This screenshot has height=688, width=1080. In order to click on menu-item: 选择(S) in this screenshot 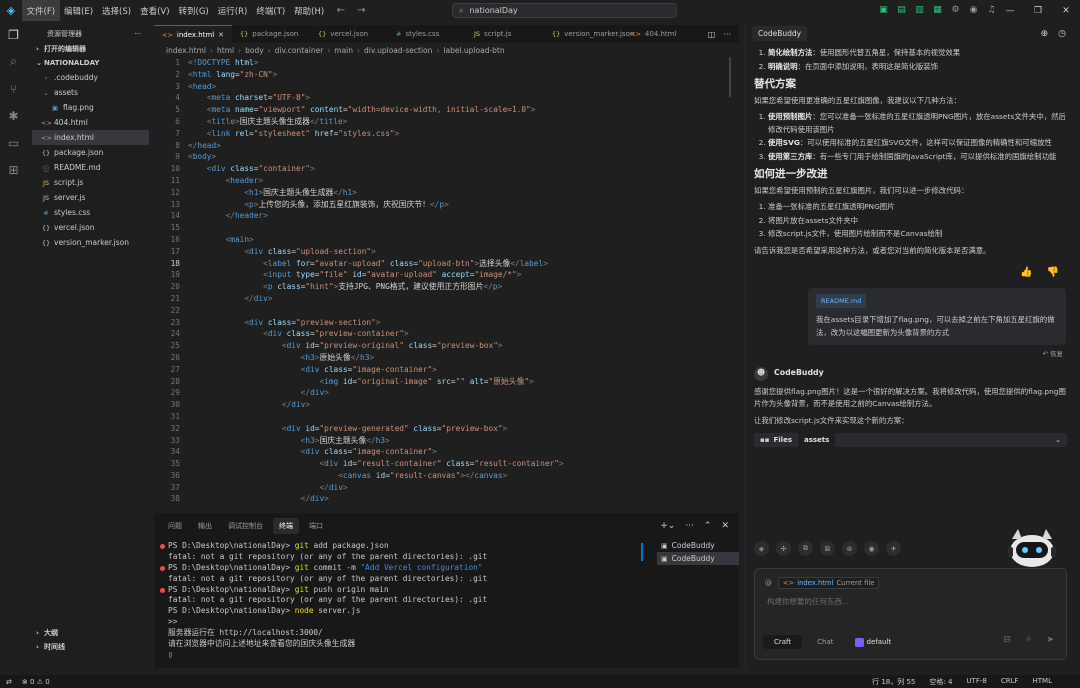, I will do `click(117, 10)`.